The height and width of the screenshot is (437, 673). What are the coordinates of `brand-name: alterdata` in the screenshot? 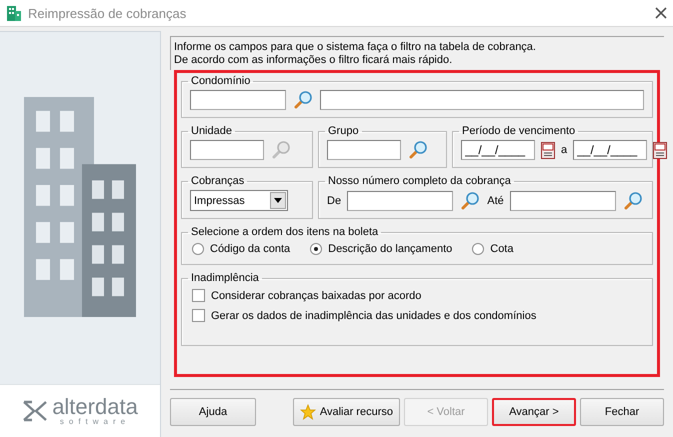 It's located at (95, 407).